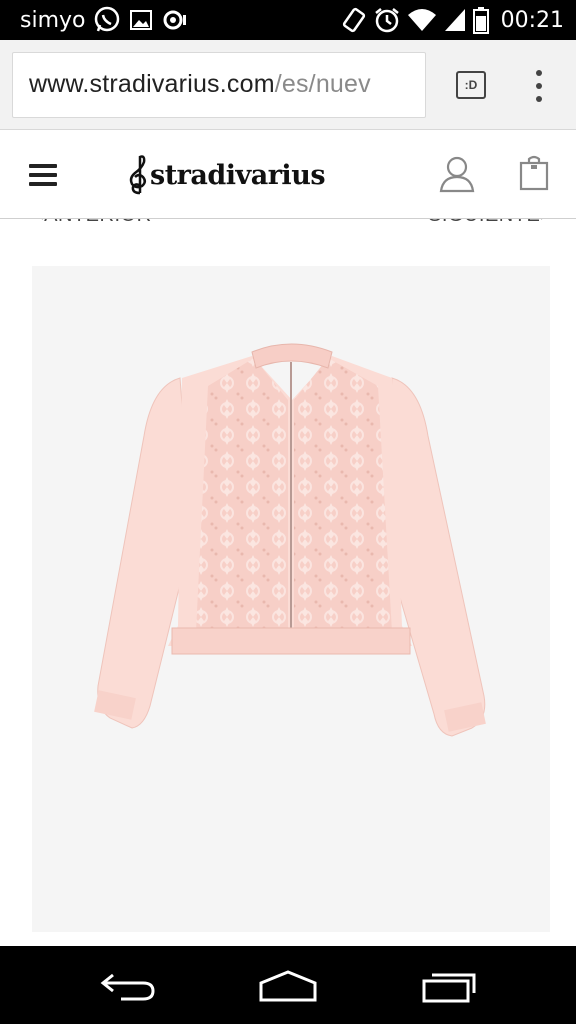 This screenshot has height=1024, width=576. What do you see at coordinates (141, 20) in the screenshot?
I see `gallery-icon` at bounding box center [141, 20].